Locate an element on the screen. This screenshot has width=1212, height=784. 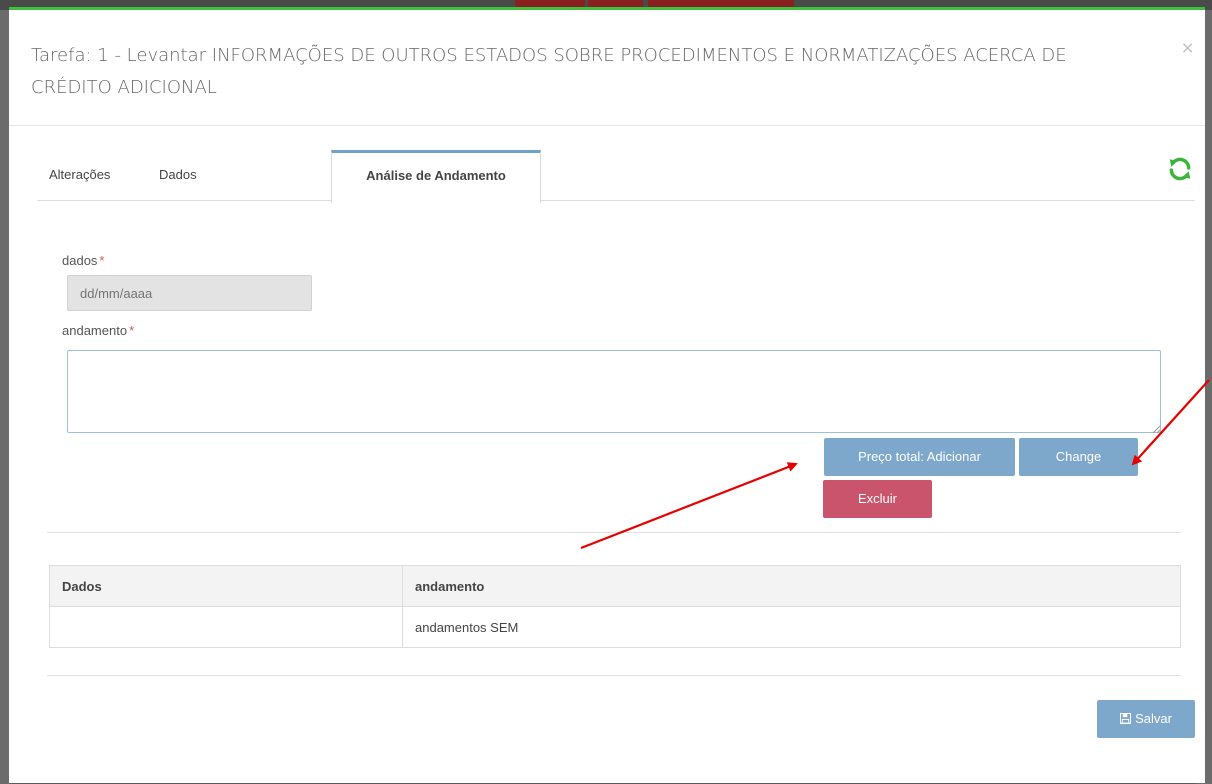
date-label: dados * is located at coordinates (83, 260).